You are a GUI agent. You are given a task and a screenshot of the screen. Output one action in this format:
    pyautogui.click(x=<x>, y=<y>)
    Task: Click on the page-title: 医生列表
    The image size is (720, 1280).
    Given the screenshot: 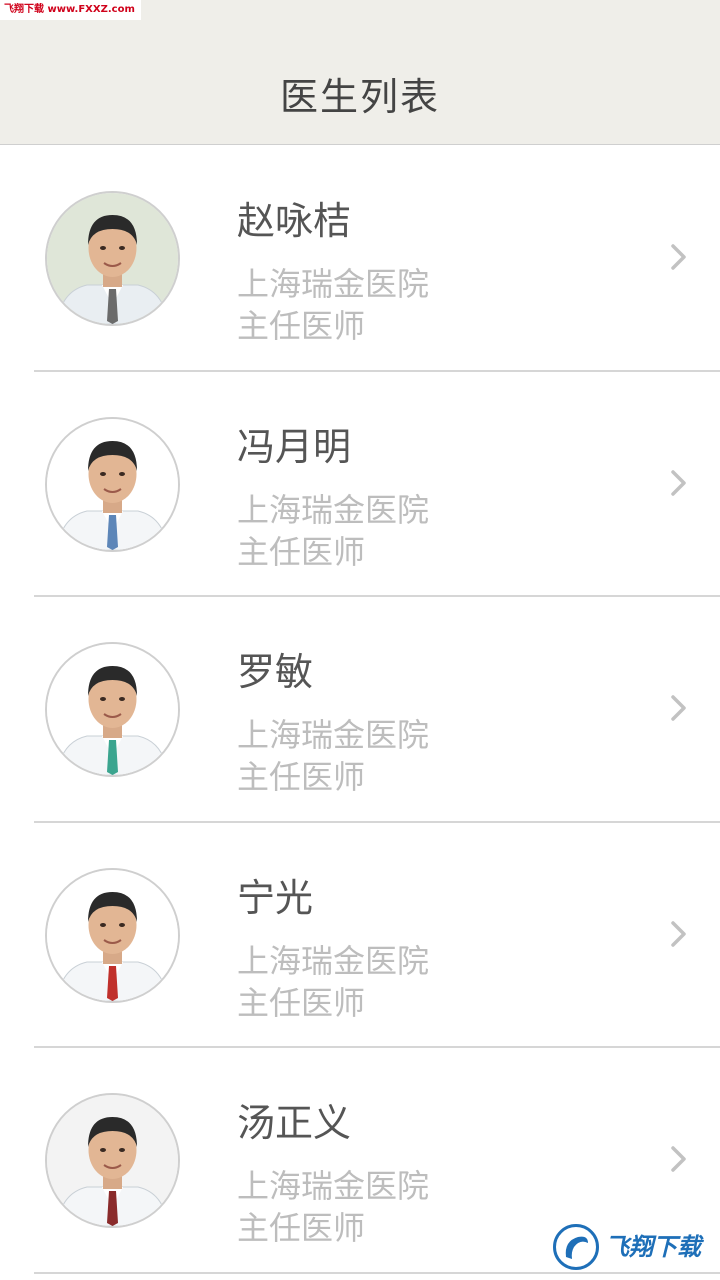 What is the action you would take?
    pyautogui.click(x=359, y=97)
    